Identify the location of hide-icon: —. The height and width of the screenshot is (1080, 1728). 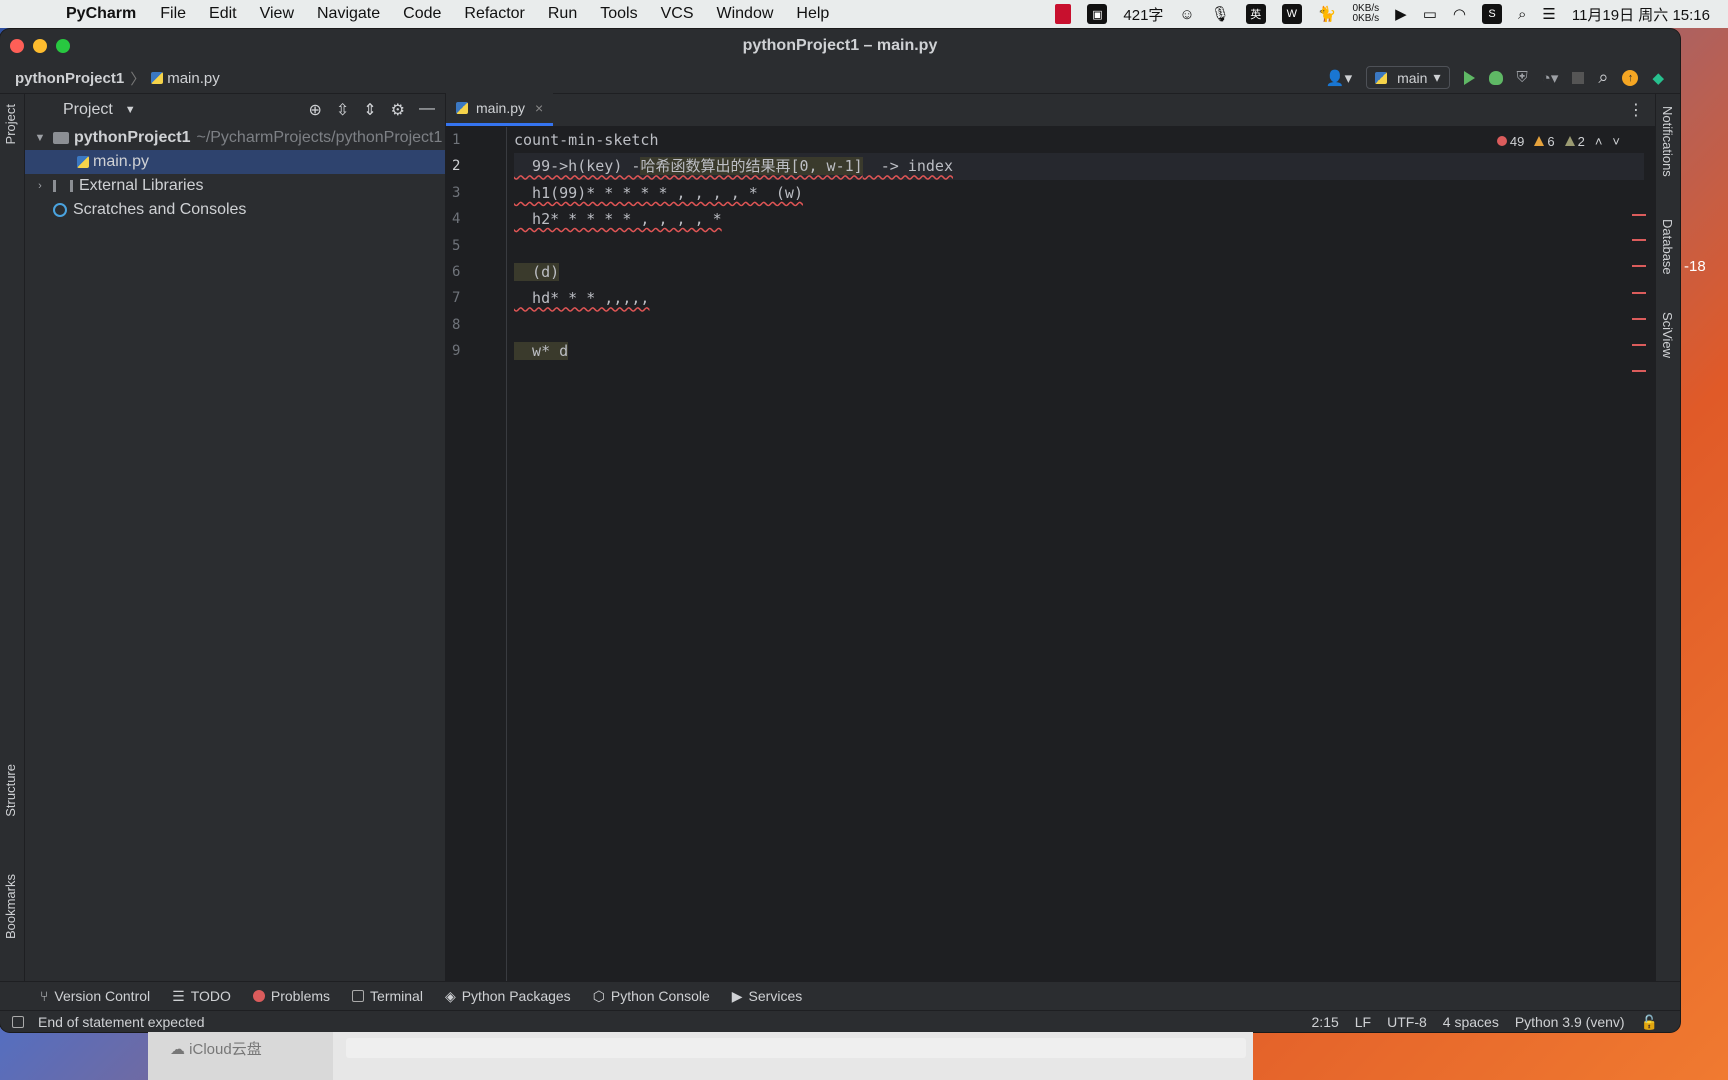
(427, 110).